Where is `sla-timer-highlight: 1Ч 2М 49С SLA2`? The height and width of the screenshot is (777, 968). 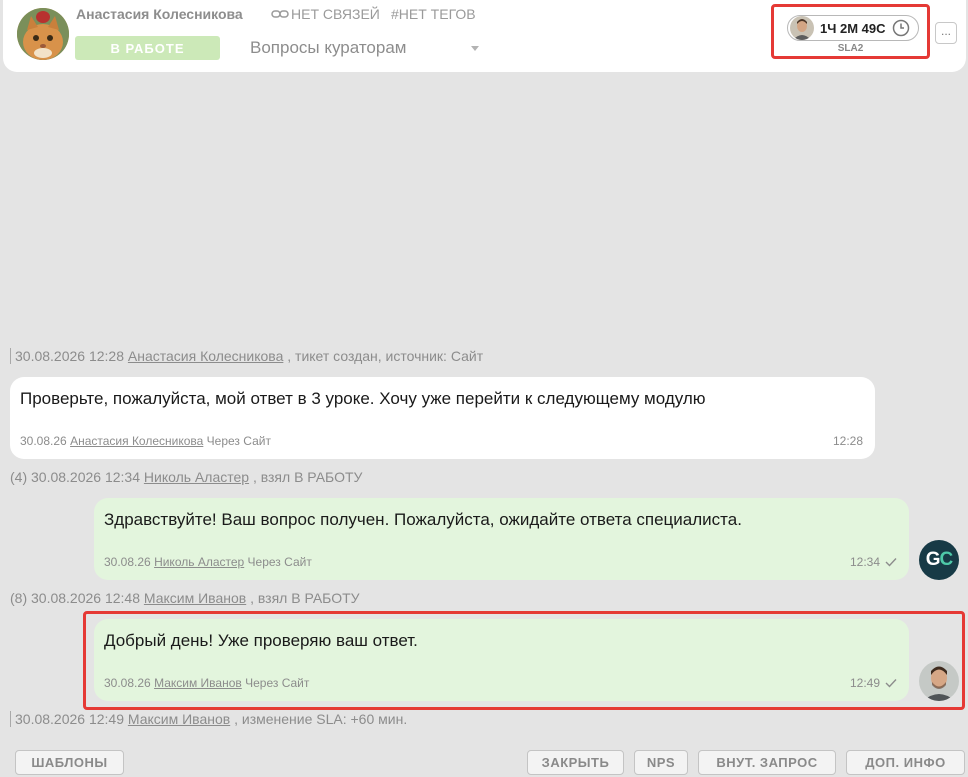 sla-timer-highlight: 1Ч 2М 49С SLA2 is located at coordinates (850, 31).